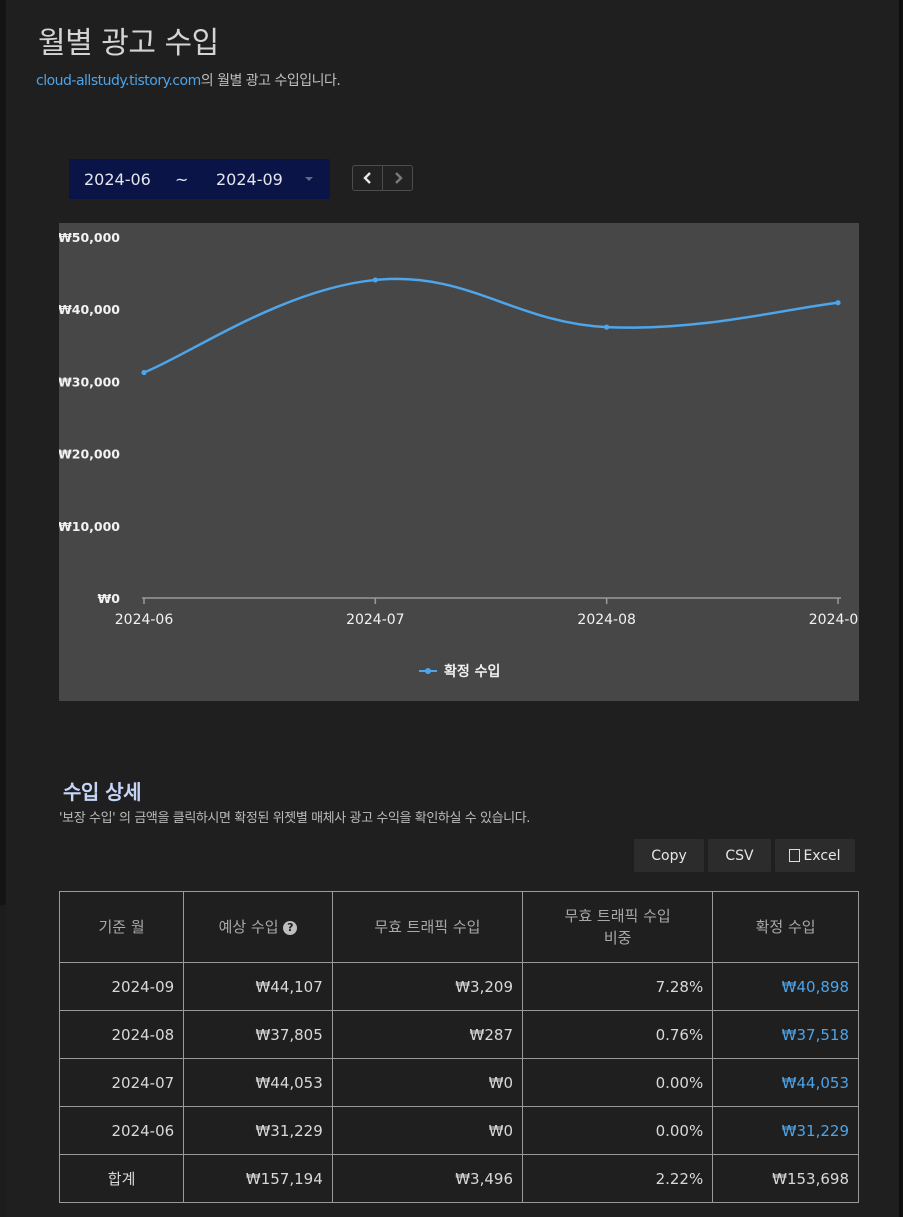  What do you see at coordinates (248, 927) in the screenshot?
I see `col-expected-label: 예상 수입` at bounding box center [248, 927].